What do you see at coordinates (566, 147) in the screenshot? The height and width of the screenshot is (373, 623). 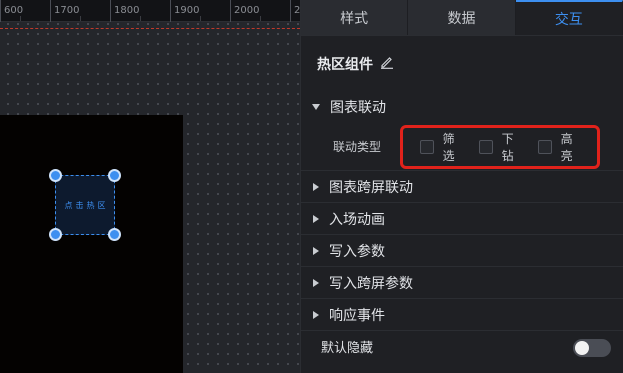 I see `option-label: 高亮` at bounding box center [566, 147].